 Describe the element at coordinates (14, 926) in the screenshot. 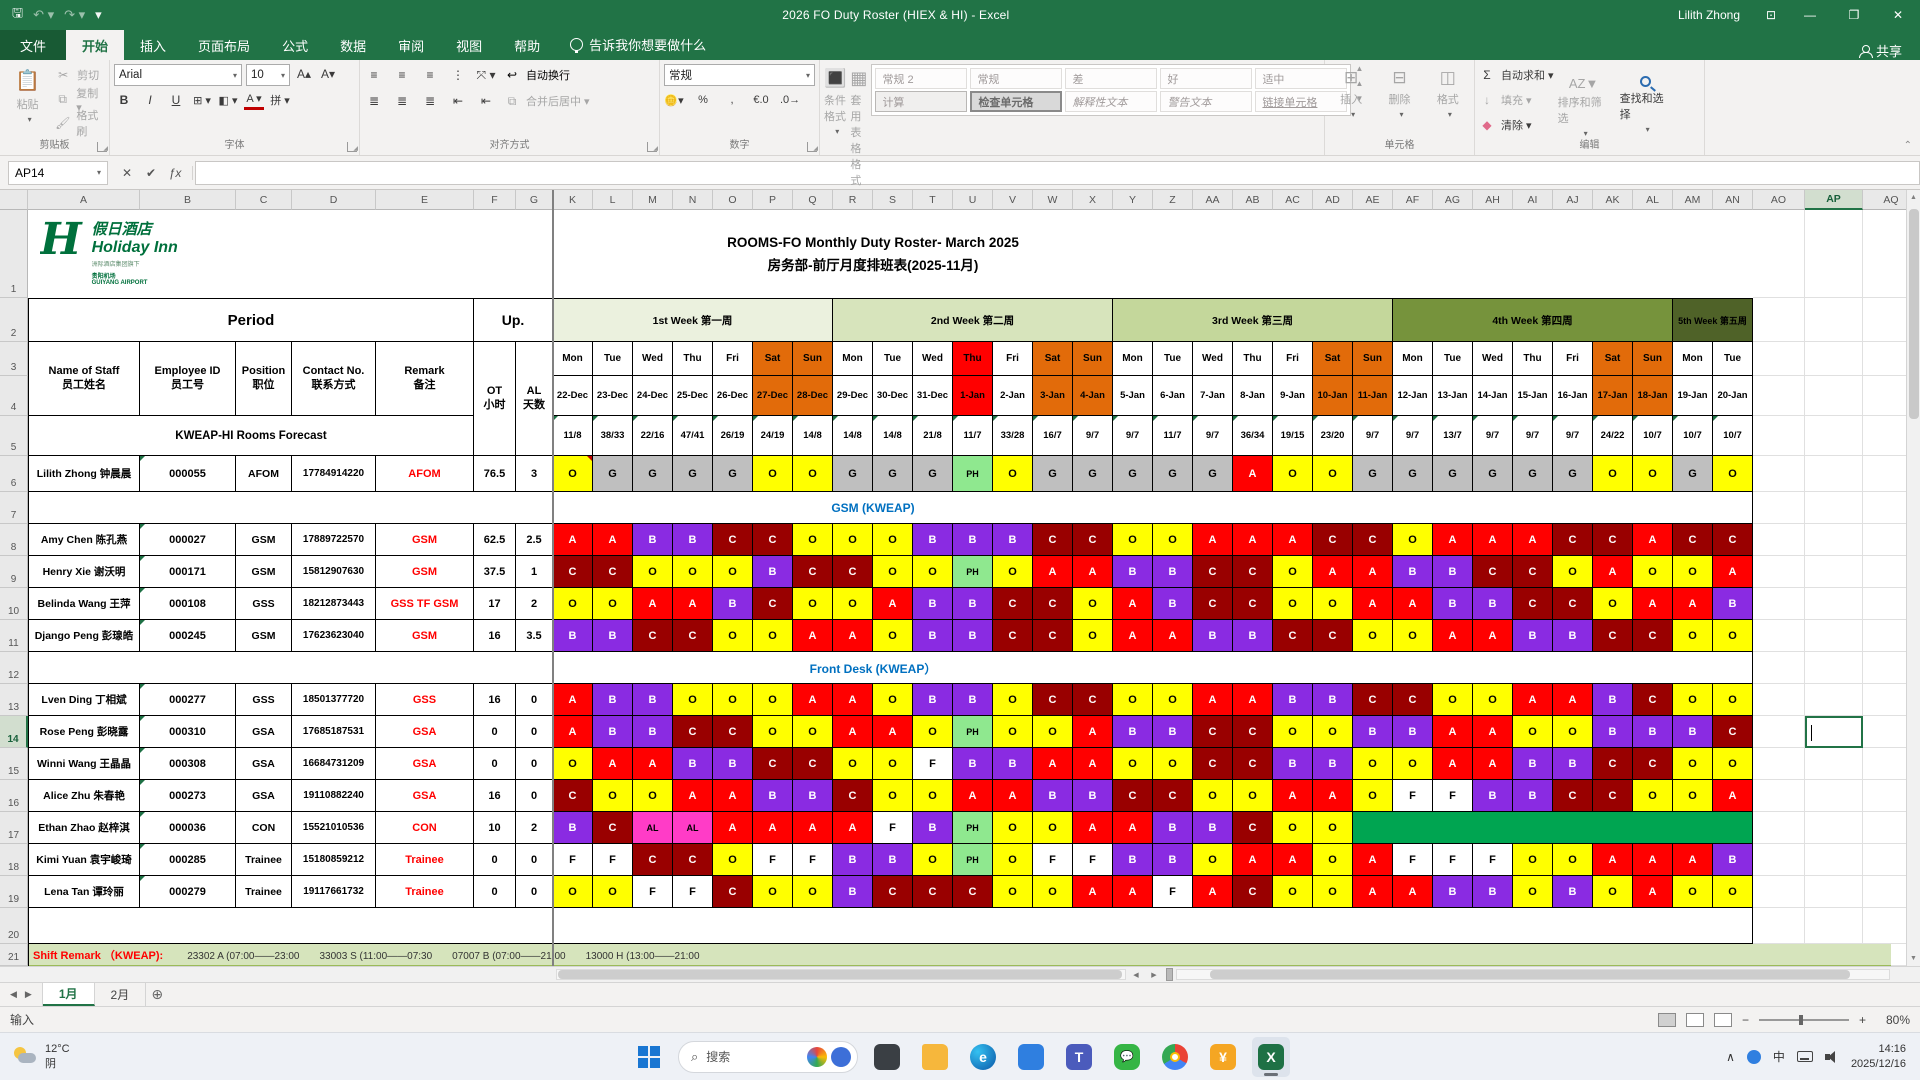

I see `row-header-20: 20` at that location.